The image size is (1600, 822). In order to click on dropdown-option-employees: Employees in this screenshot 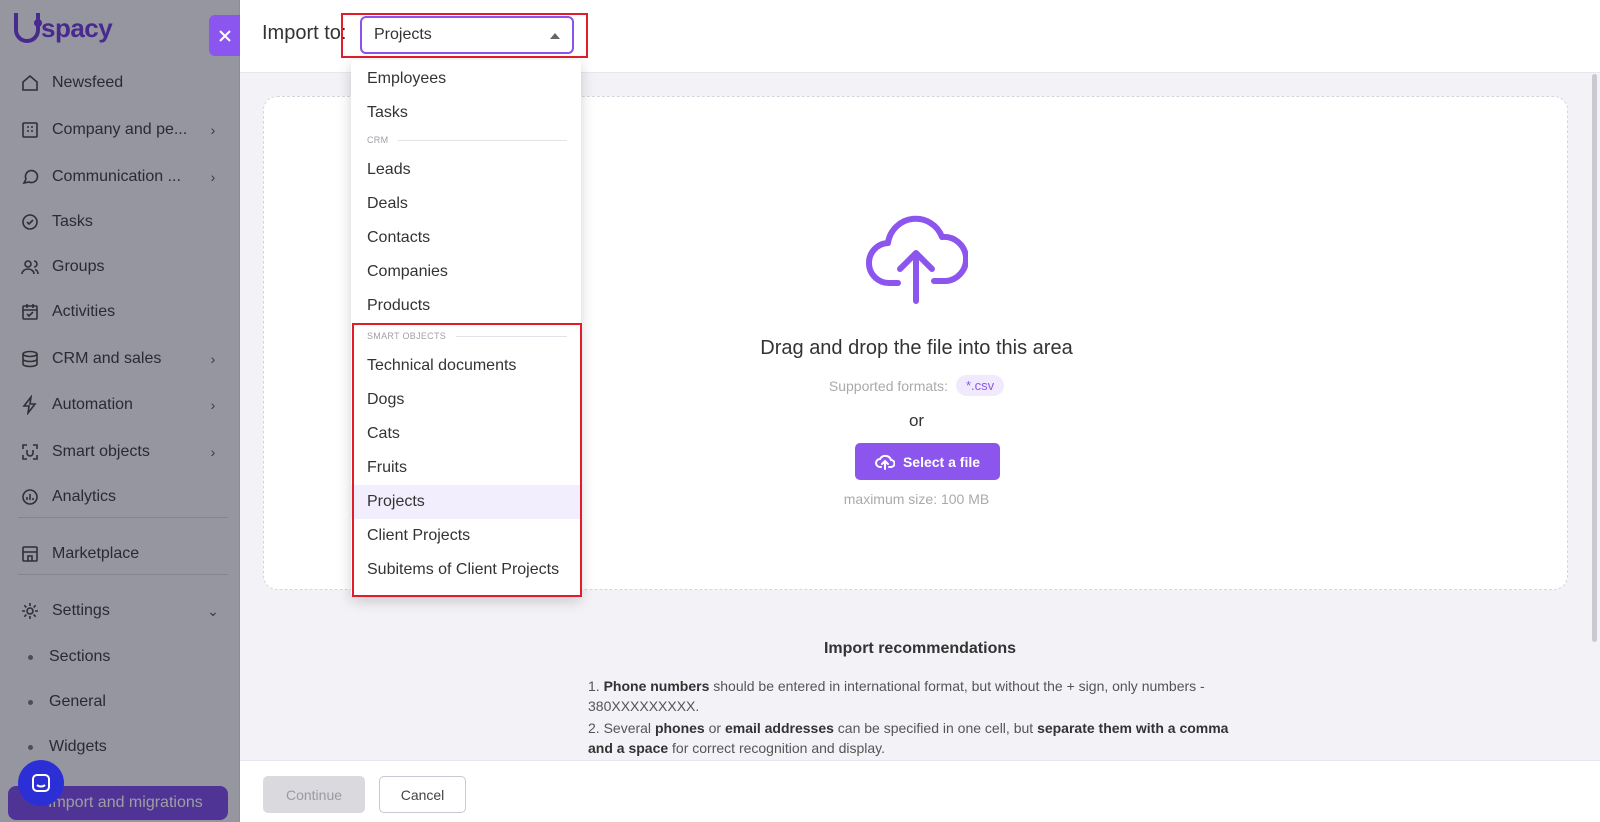, I will do `click(466, 79)`.